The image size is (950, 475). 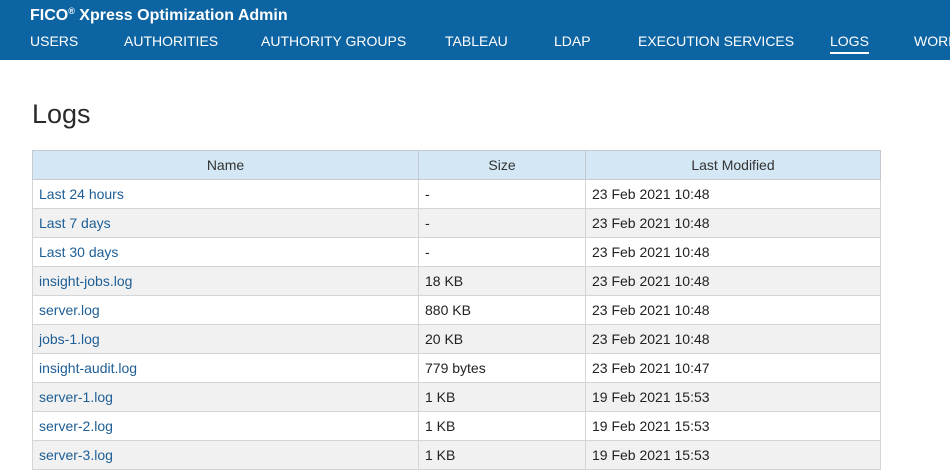 What do you see at coordinates (225, 455) in the screenshot?
I see `cell-name: server-3.log` at bounding box center [225, 455].